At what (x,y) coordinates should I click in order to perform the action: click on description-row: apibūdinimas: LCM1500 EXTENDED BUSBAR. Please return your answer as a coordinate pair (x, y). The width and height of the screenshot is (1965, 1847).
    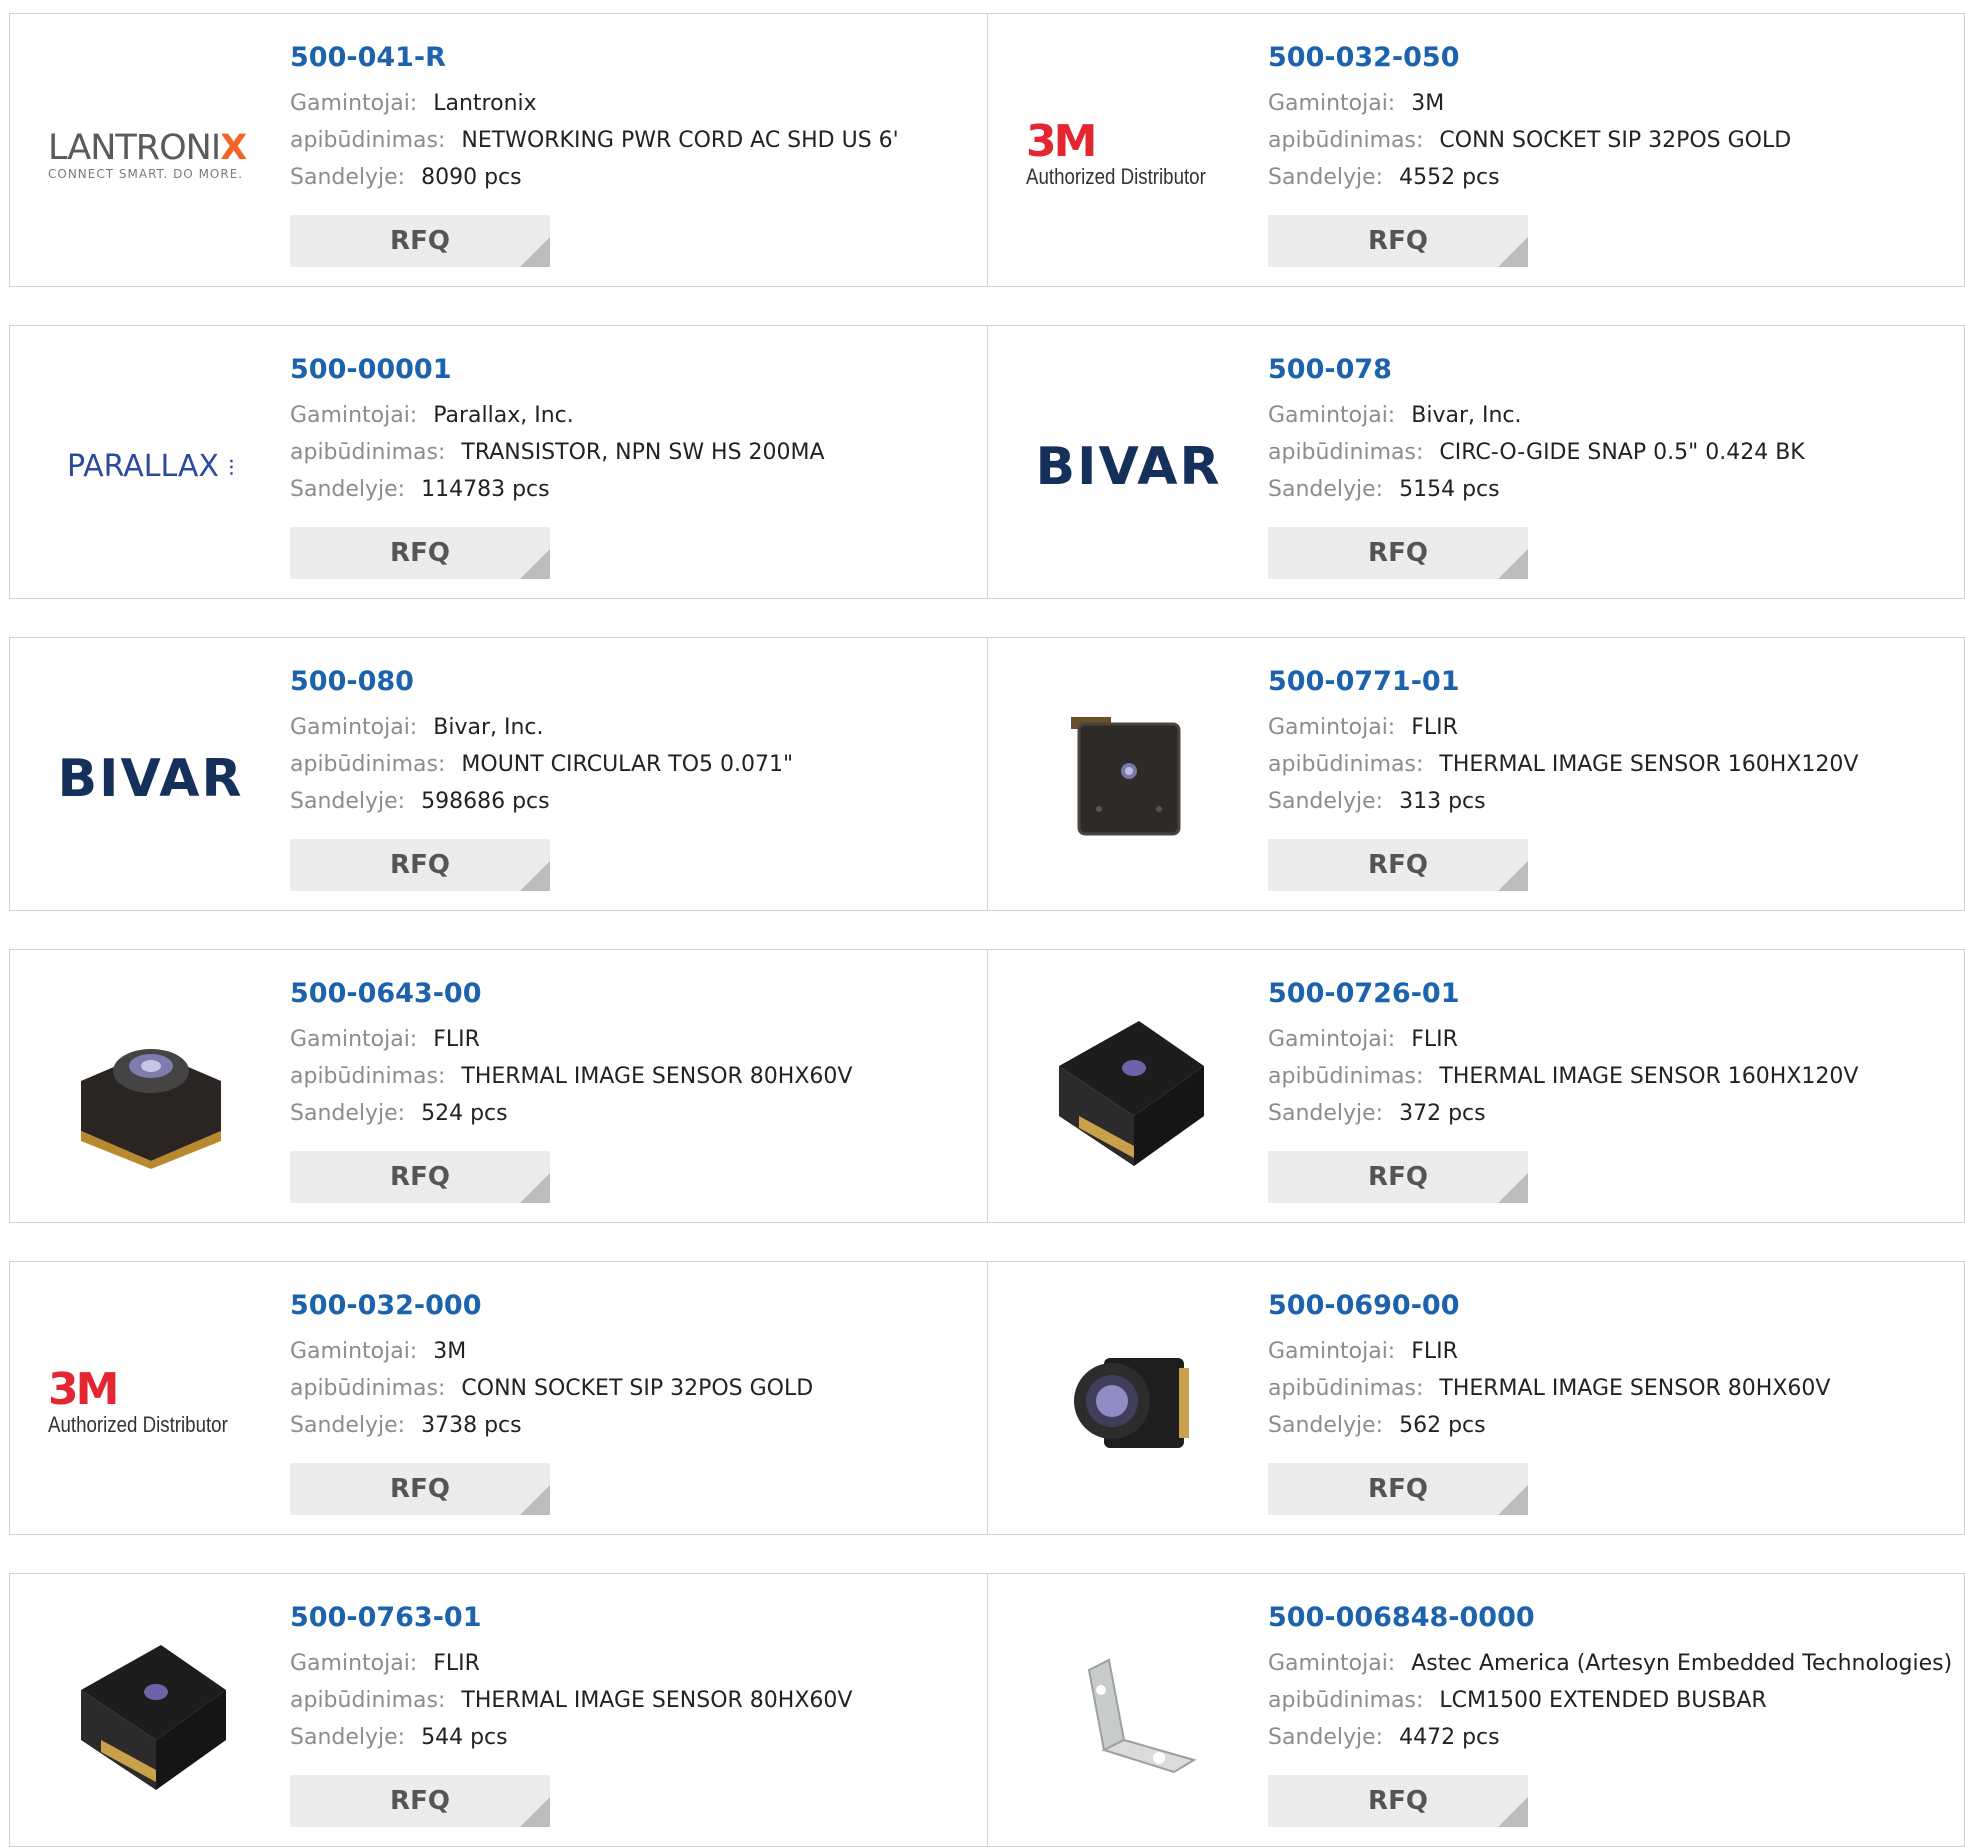
    Looking at the image, I should click on (1611, 1700).